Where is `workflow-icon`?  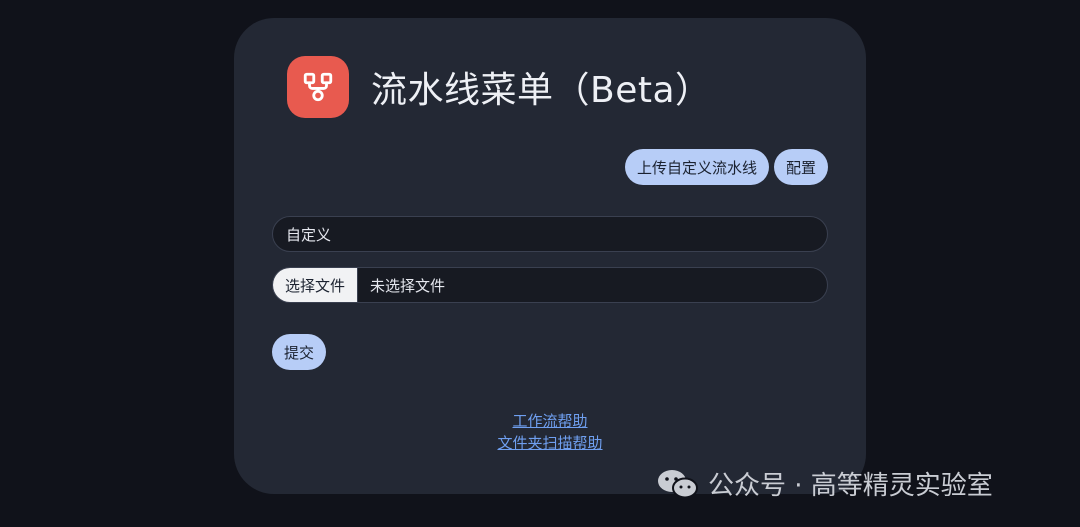
workflow-icon is located at coordinates (318, 87).